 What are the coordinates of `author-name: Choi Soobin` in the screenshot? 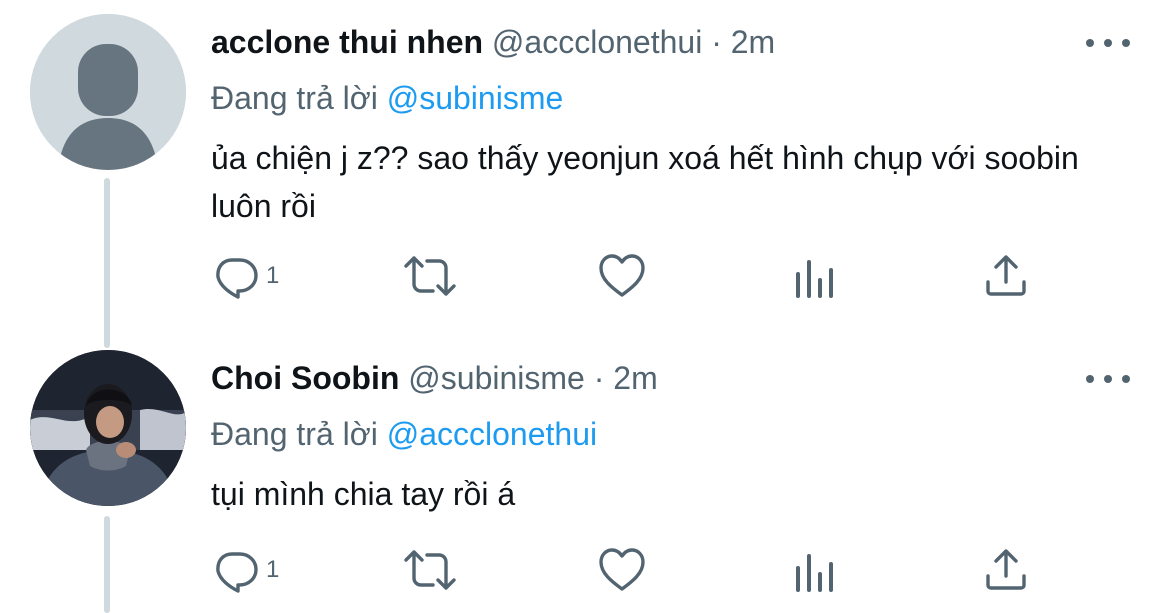 It's located at (305, 378).